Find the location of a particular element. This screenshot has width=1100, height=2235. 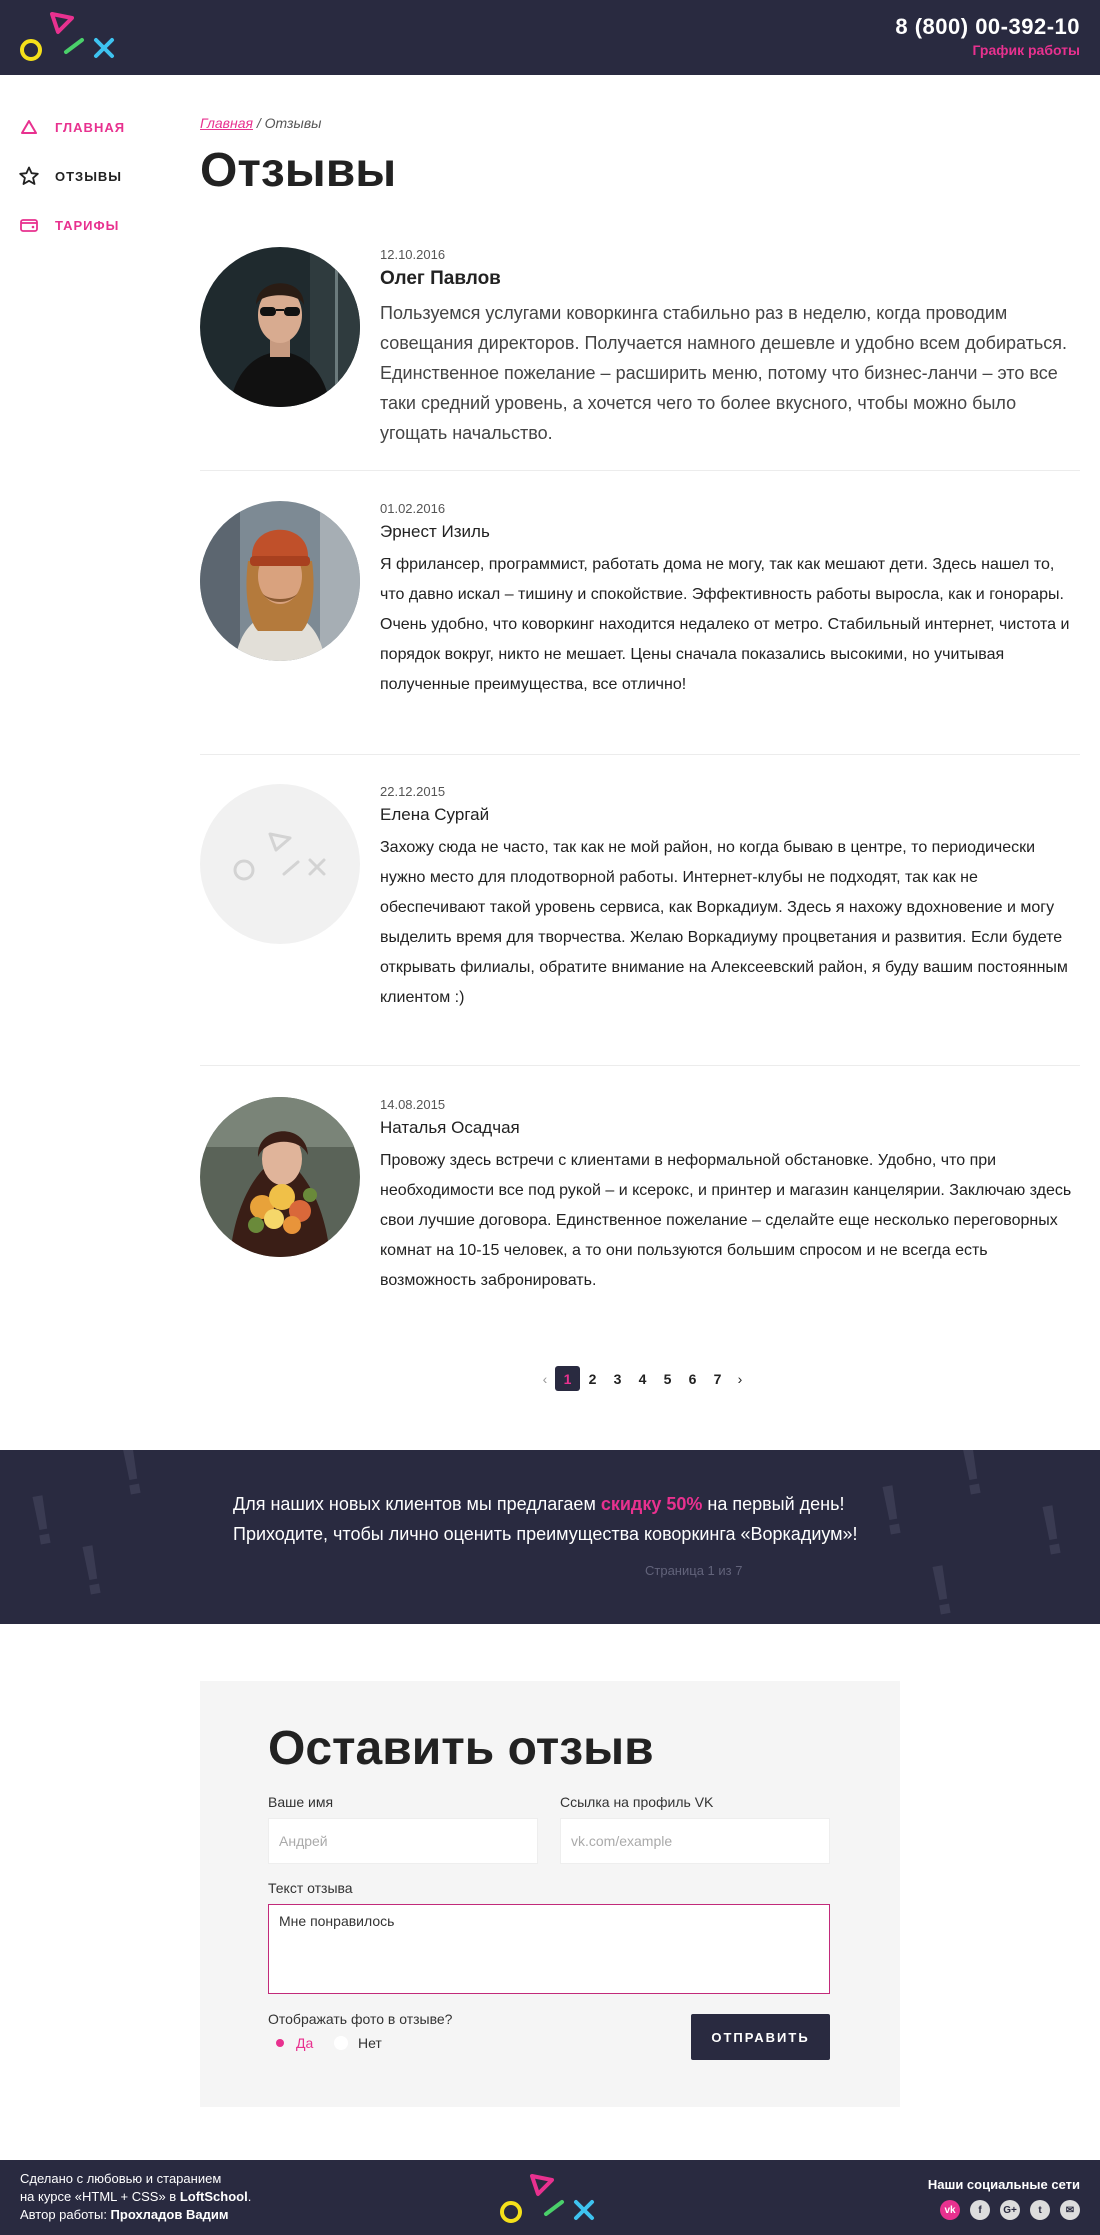

pagination: ‹ 1 2 3 4 5 6 7 › is located at coordinates (642, 1378).